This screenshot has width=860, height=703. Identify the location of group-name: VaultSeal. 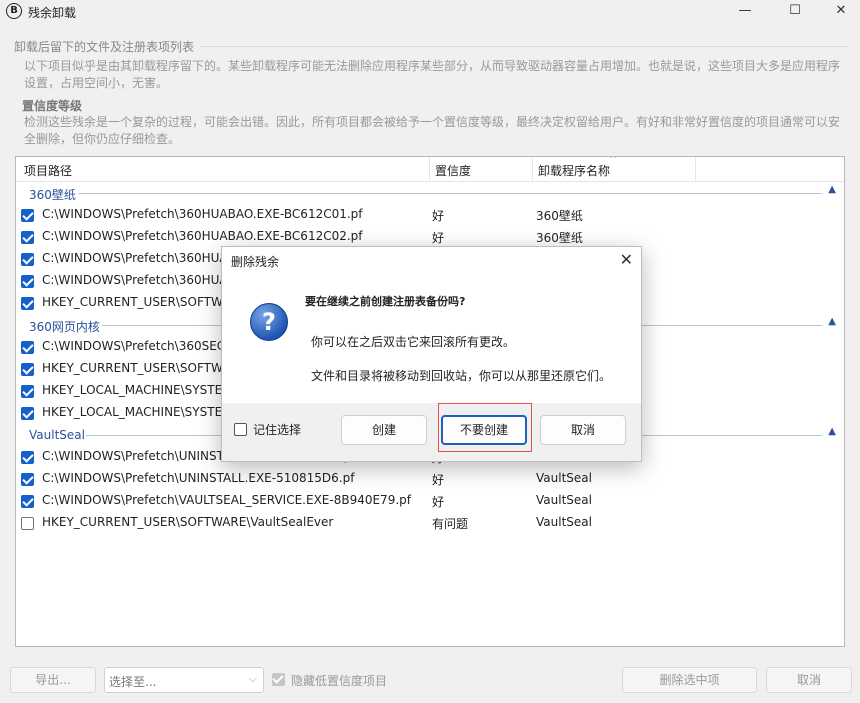
(57, 435).